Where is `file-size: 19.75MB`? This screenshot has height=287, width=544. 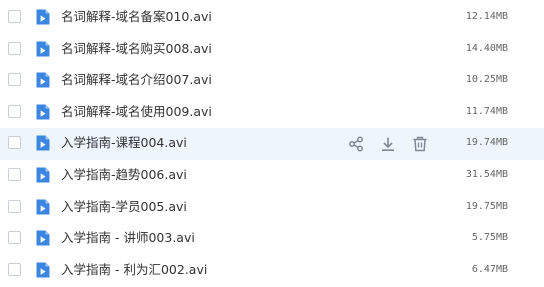
file-size: 19.75MB is located at coordinates (486, 206).